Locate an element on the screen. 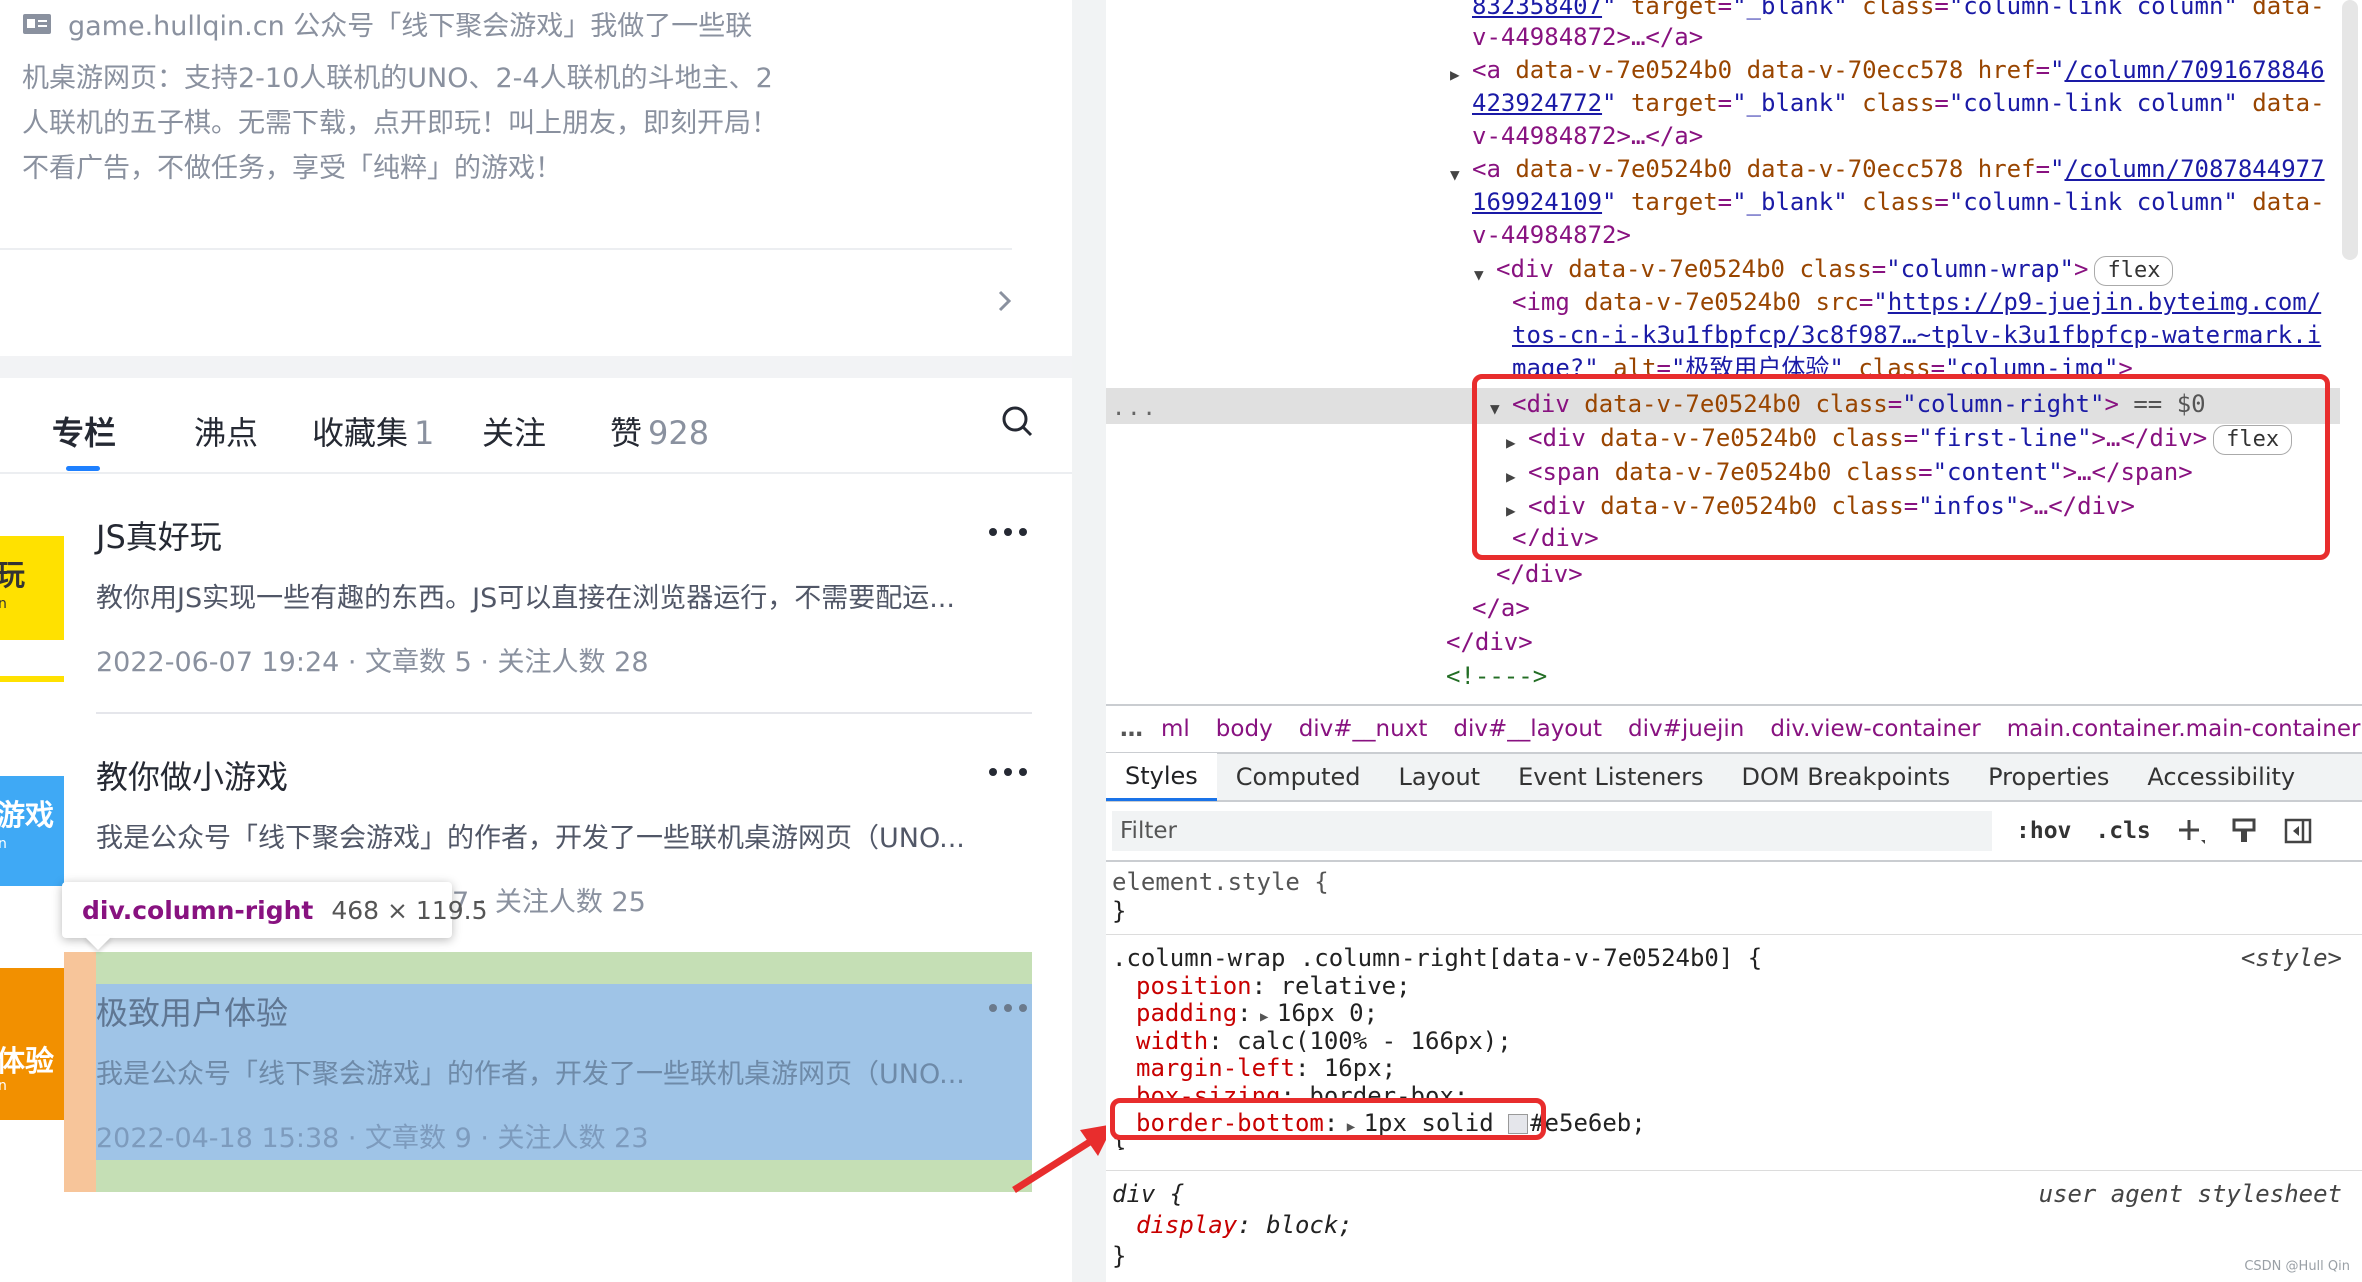 The width and height of the screenshot is (2362, 1282). tab-styles: Styles is located at coordinates (1161, 777).